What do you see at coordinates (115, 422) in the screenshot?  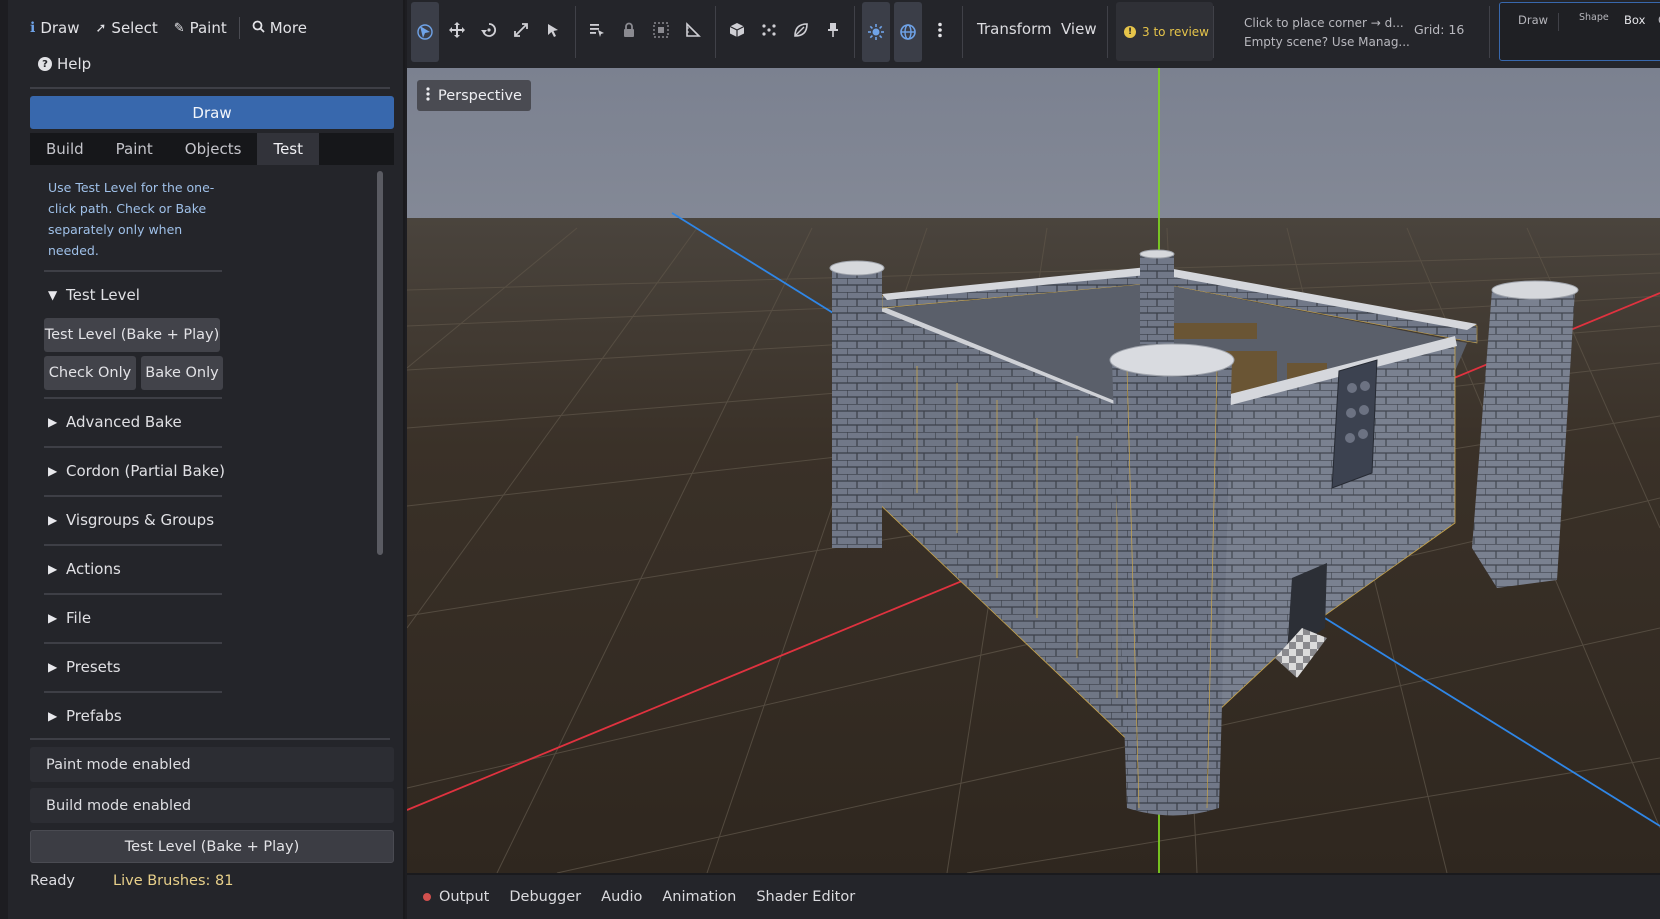 I see `section-advanced-bake: ▶ Advanced Bake` at bounding box center [115, 422].